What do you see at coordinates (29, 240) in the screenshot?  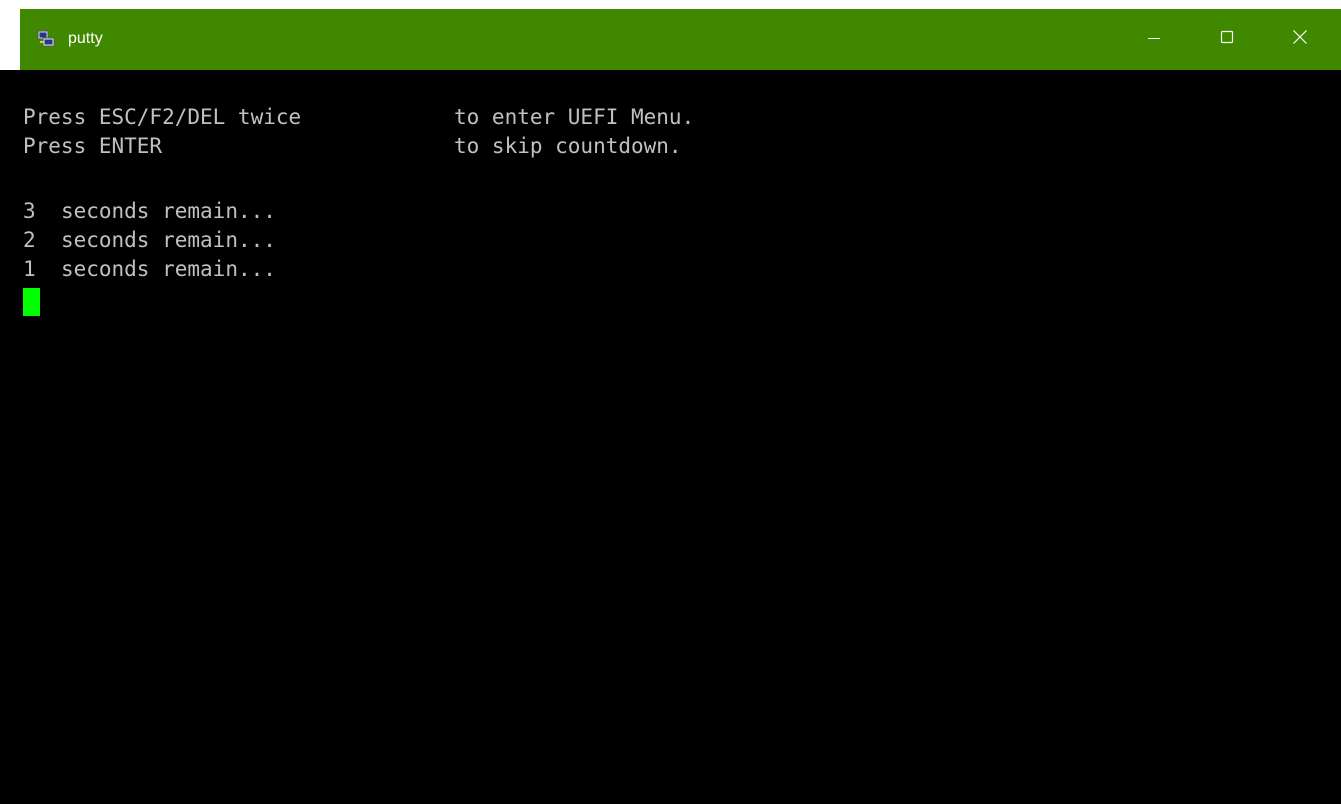 I see `countdown-number: 2` at bounding box center [29, 240].